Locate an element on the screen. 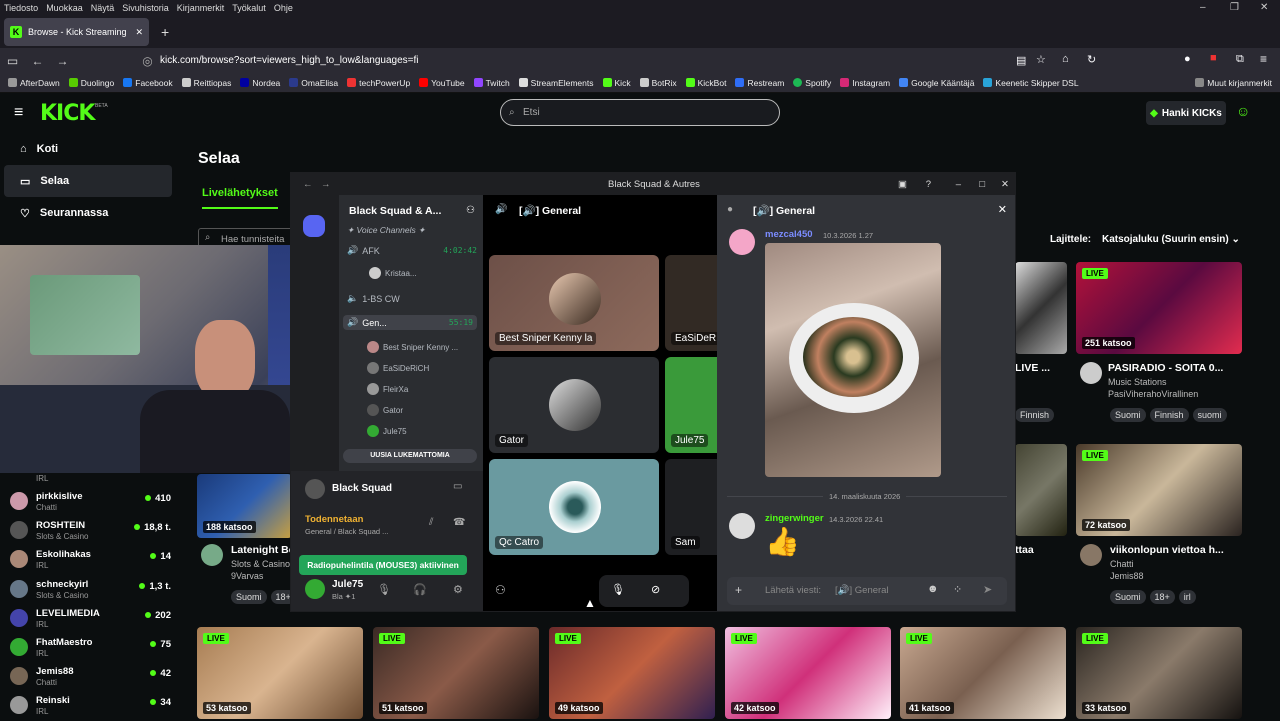 This screenshot has width=1280, height=721. extension-icon: ■ is located at coordinates (1213, 58).